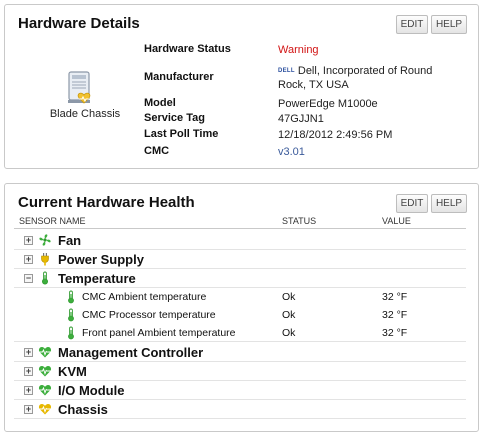  Describe the element at coordinates (79, 23) in the screenshot. I see `hardware-details-title: Hardware Details` at that location.